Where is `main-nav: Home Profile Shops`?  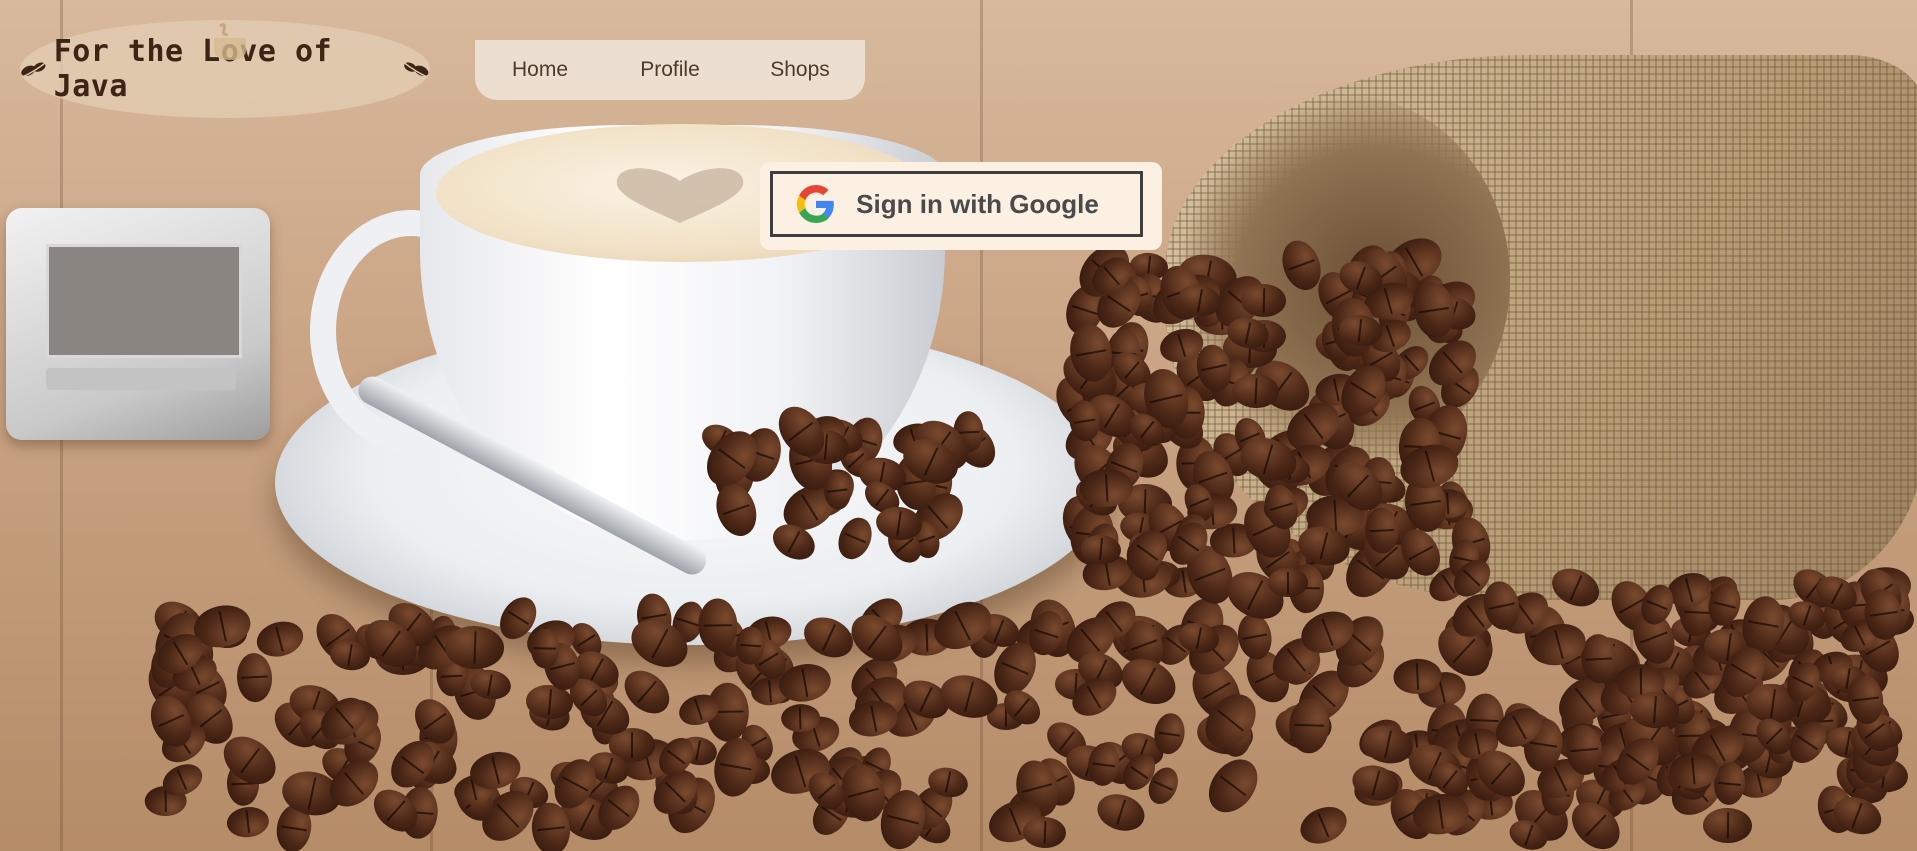 main-nav: Home Profile Shops is located at coordinates (670, 70).